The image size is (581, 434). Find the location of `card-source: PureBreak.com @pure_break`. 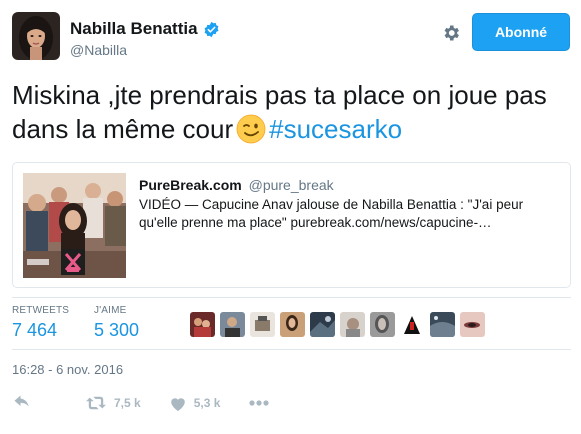

card-source: PureBreak.com @pure_break is located at coordinates (236, 185).